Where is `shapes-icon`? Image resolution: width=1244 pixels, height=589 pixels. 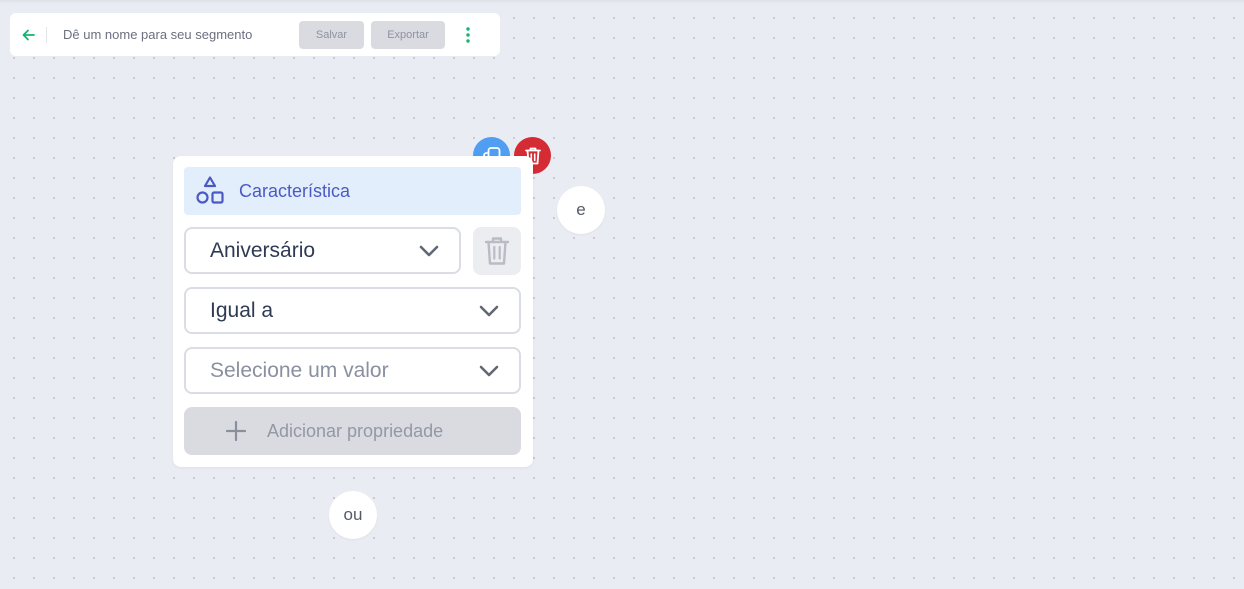
shapes-icon is located at coordinates (210, 190).